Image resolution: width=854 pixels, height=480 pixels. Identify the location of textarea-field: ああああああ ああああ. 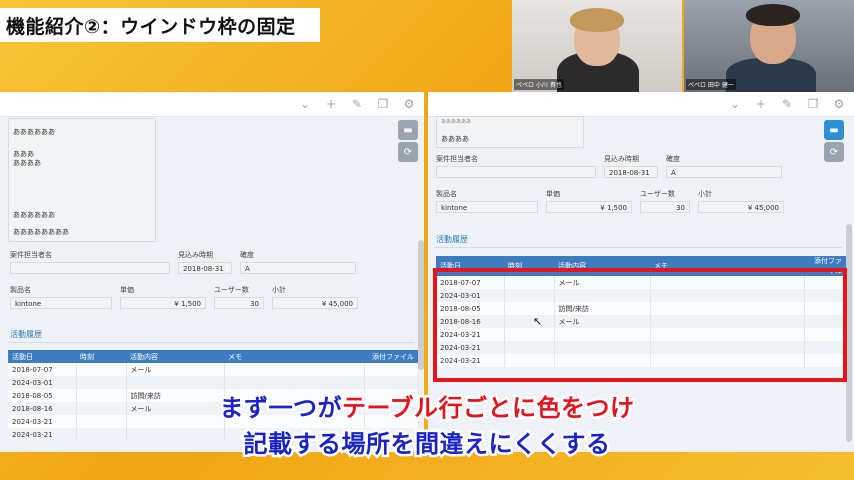
(510, 132).